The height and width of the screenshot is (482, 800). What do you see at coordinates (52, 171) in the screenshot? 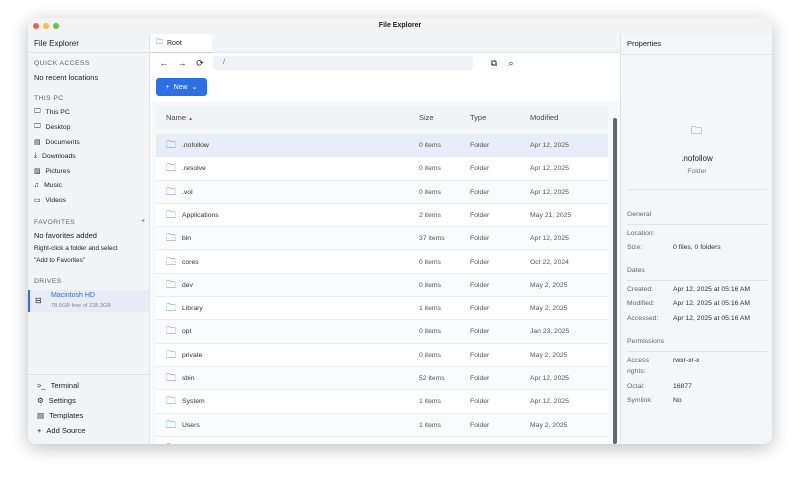
I see `sidebar-item-pictures: ▨ Pictures` at bounding box center [52, 171].